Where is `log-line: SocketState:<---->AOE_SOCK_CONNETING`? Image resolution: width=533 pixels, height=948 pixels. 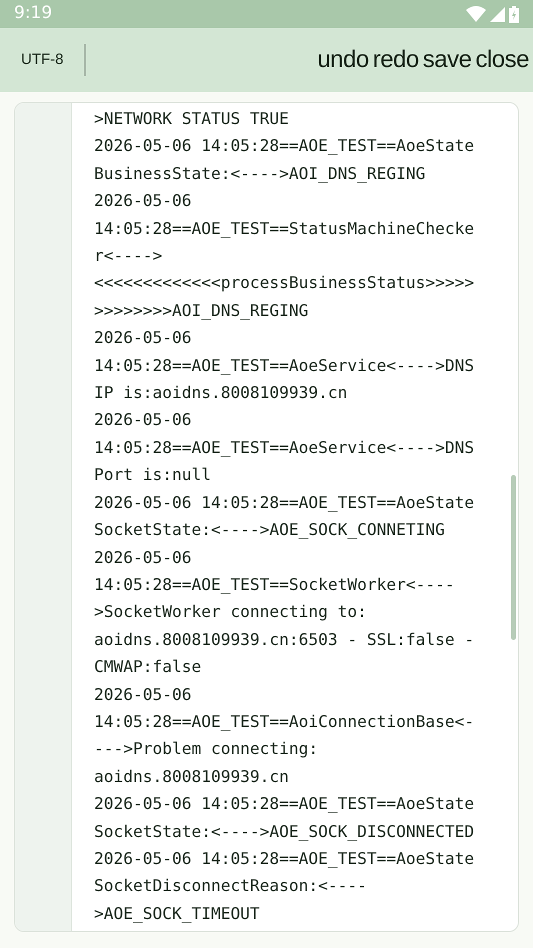
log-line: SocketState:<---->AOE_SOCK_CONNETING is located at coordinates (270, 530).